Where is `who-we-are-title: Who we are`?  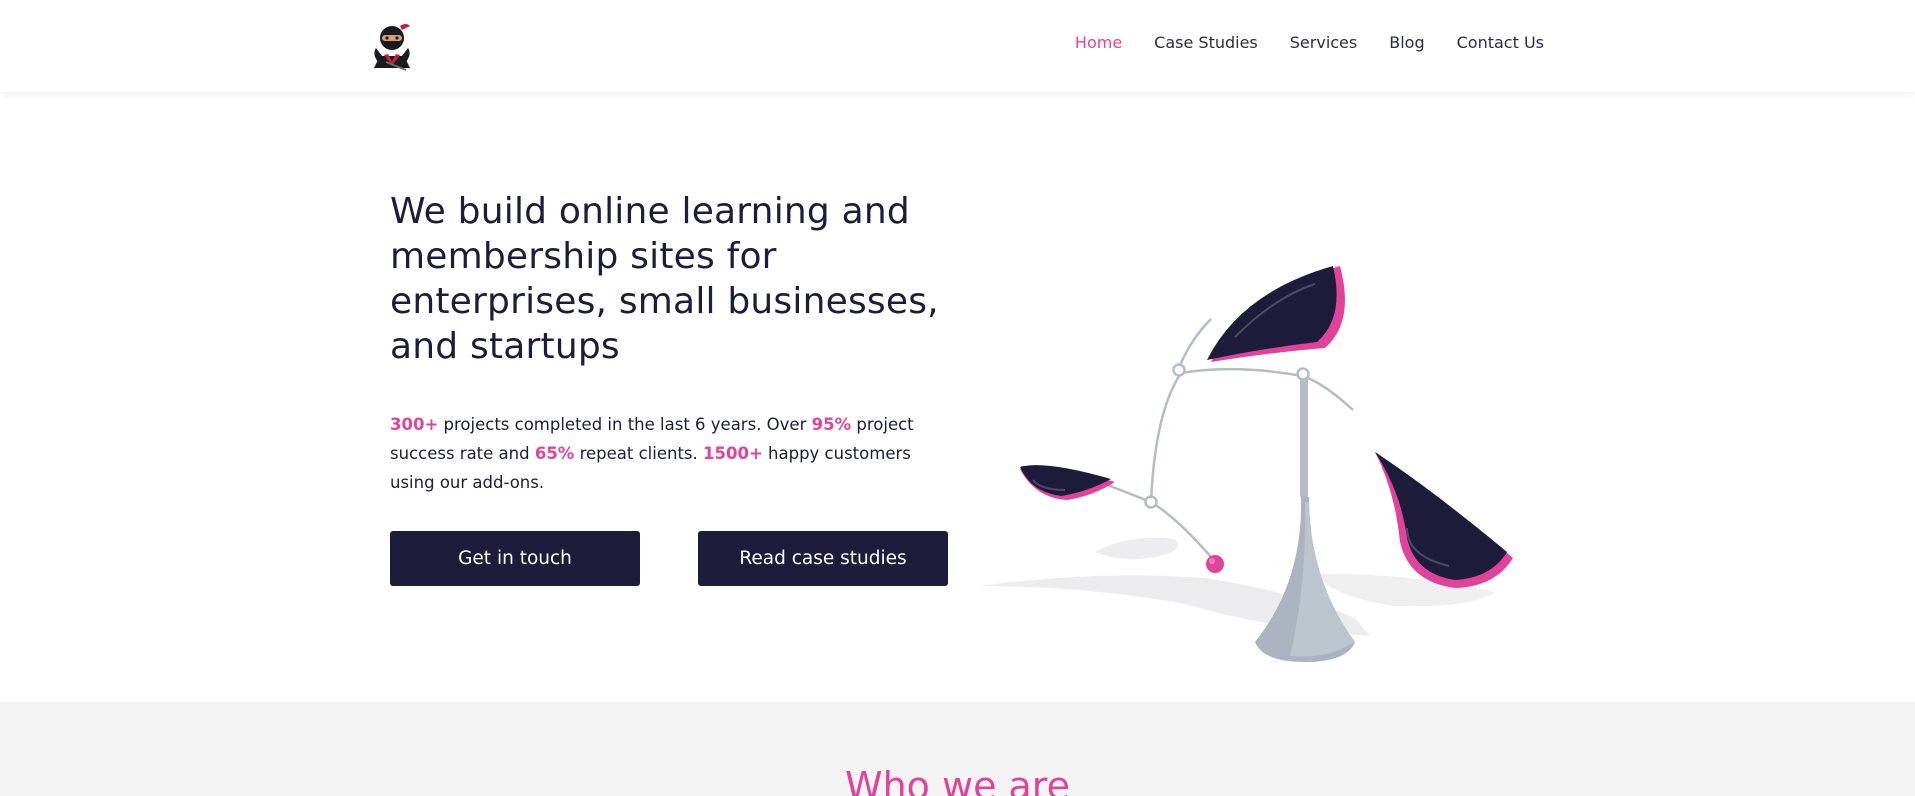
who-we-are-title: Who we are is located at coordinates (957, 780).